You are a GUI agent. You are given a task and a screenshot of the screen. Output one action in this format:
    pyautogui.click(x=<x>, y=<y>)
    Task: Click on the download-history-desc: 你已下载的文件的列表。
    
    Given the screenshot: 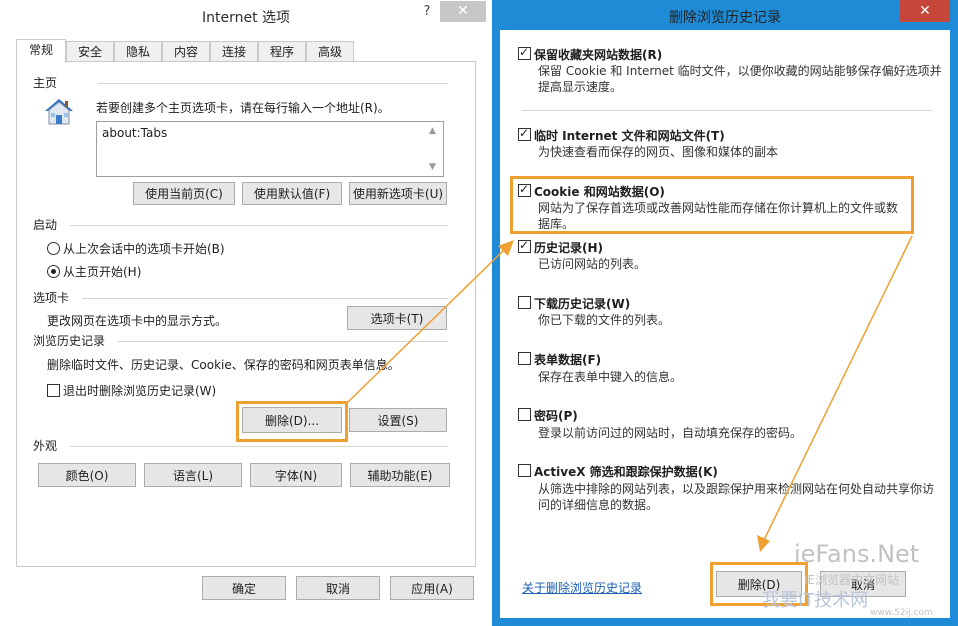 What is the action you would take?
    pyautogui.click(x=604, y=320)
    